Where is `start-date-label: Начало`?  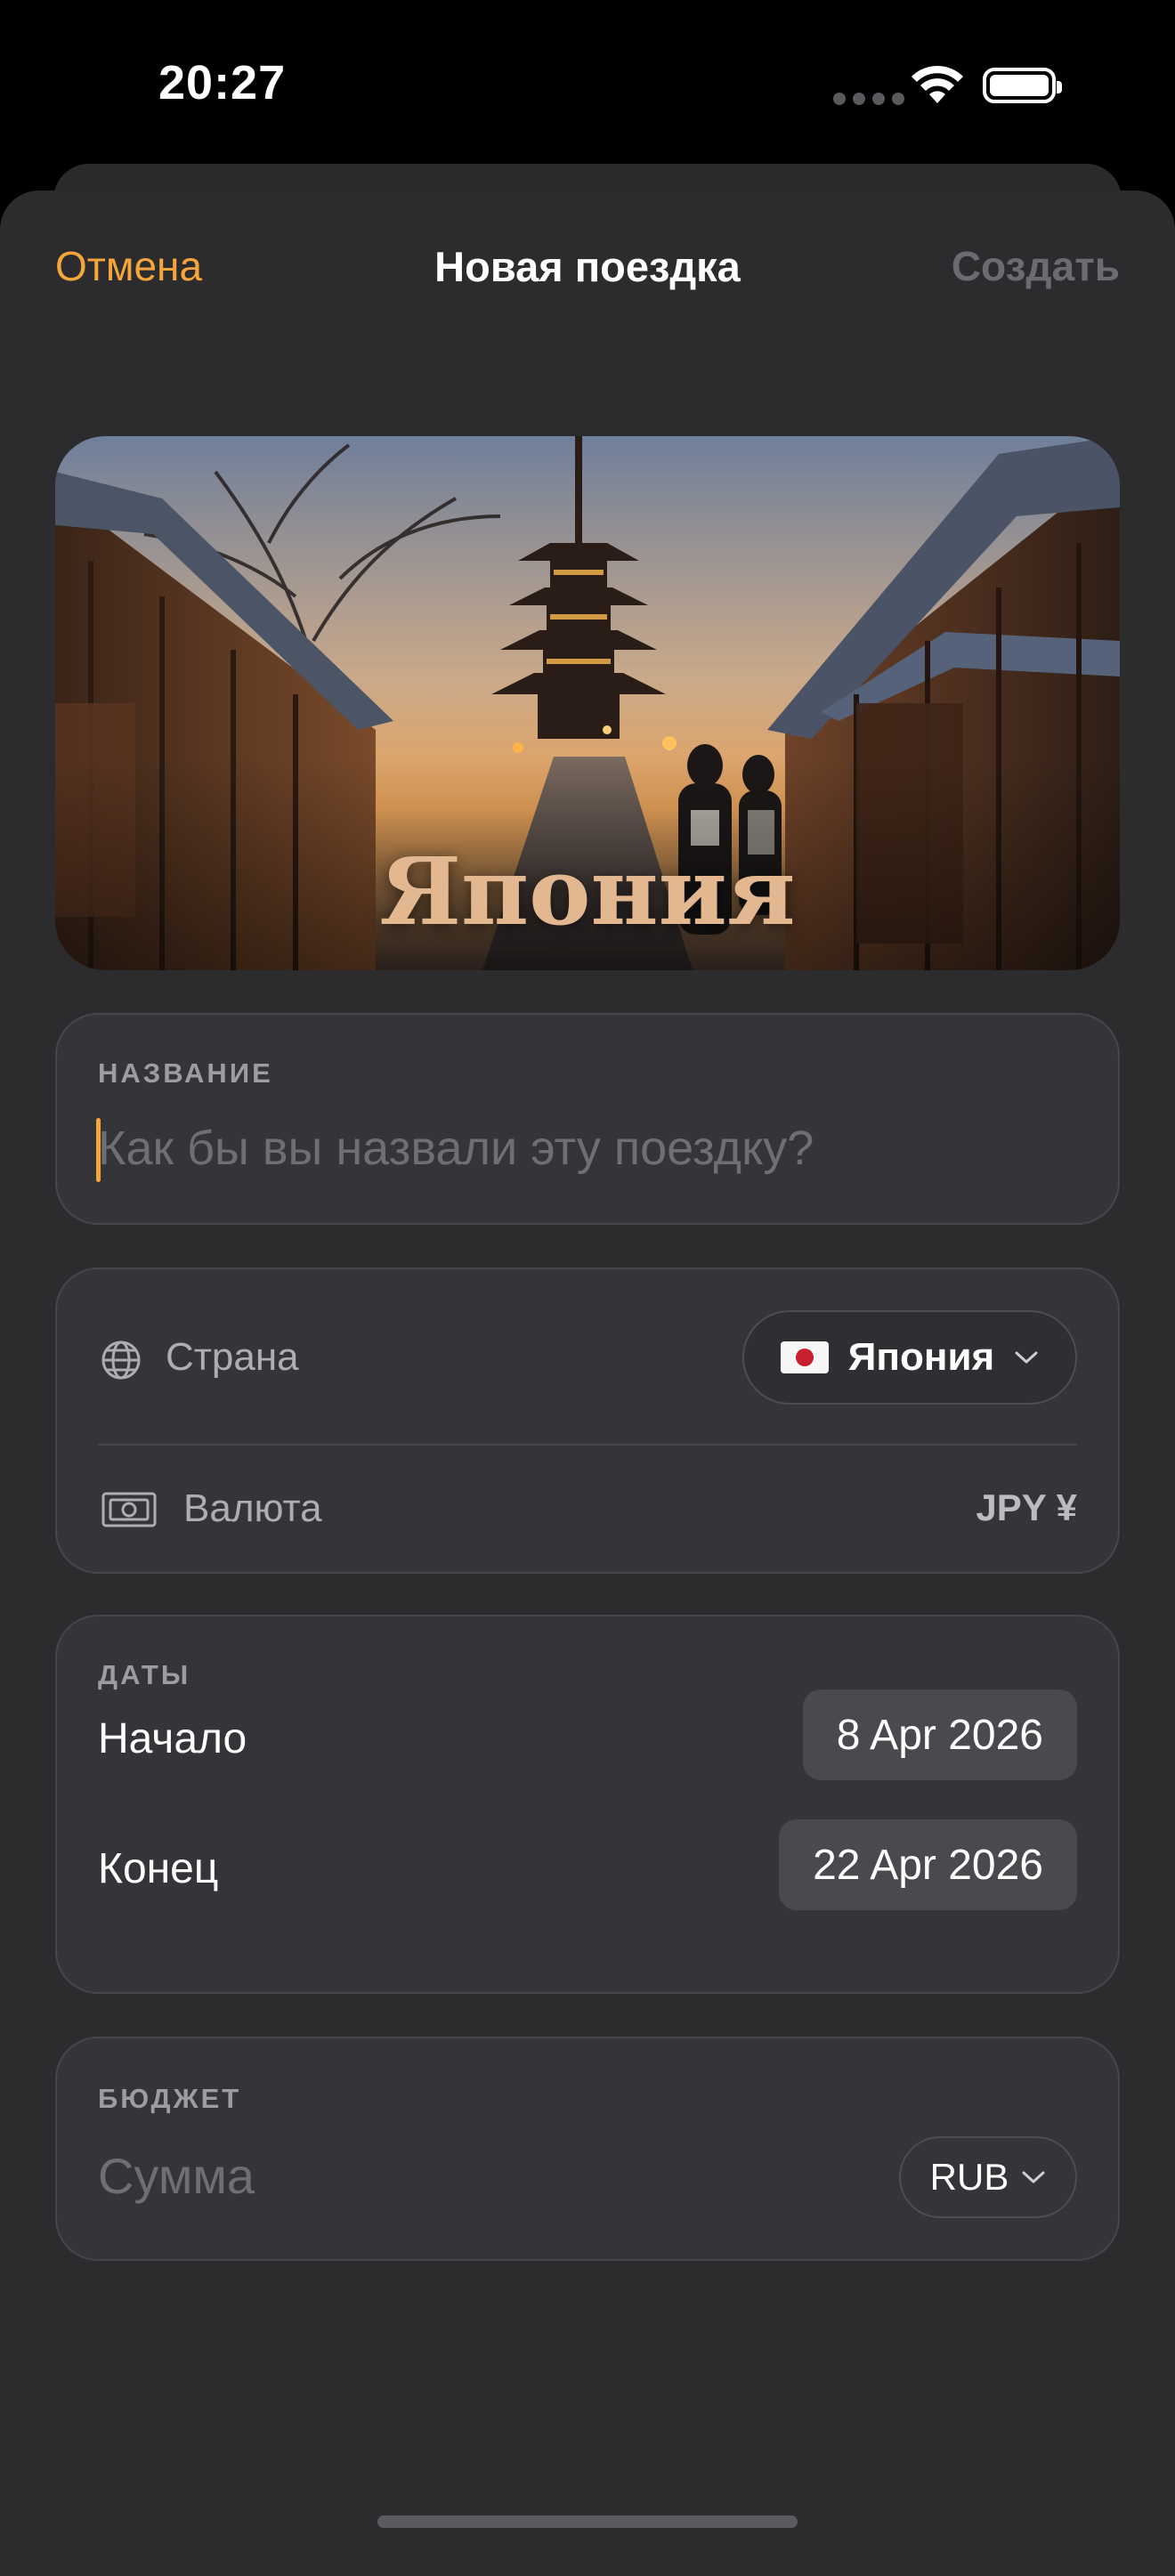
start-date-label: Начало is located at coordinates (172, 1739).